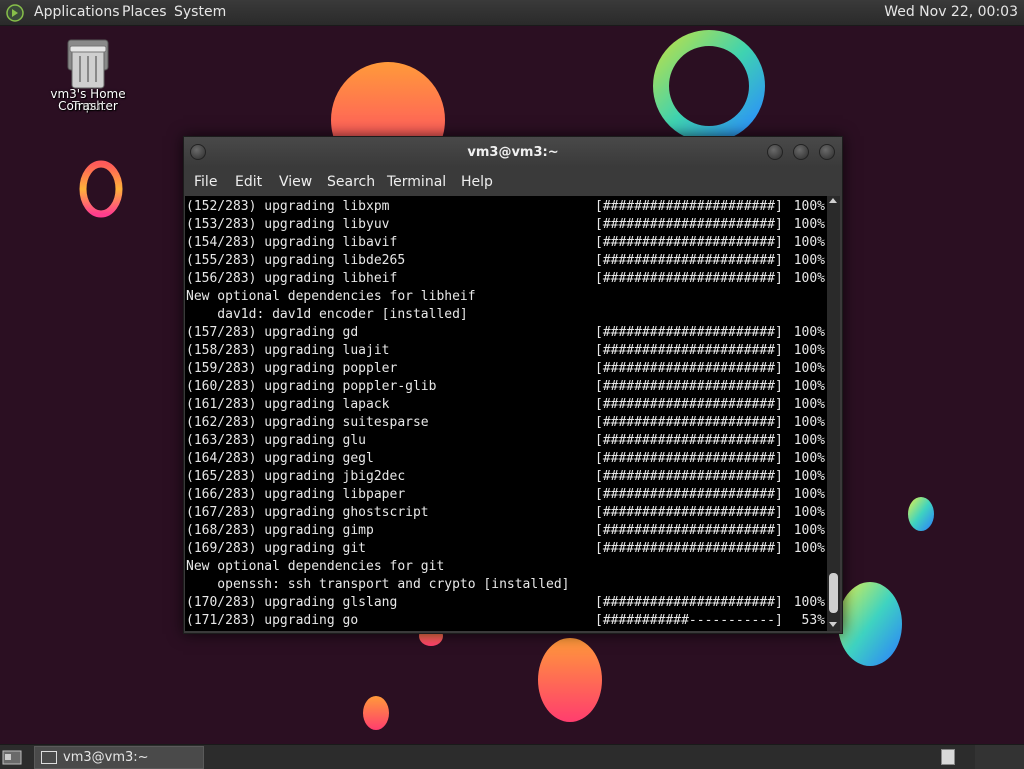  Describe the element at coordinates (833, 624) in the screenshot. I see `scroll-down-arrow-icon` at that location.